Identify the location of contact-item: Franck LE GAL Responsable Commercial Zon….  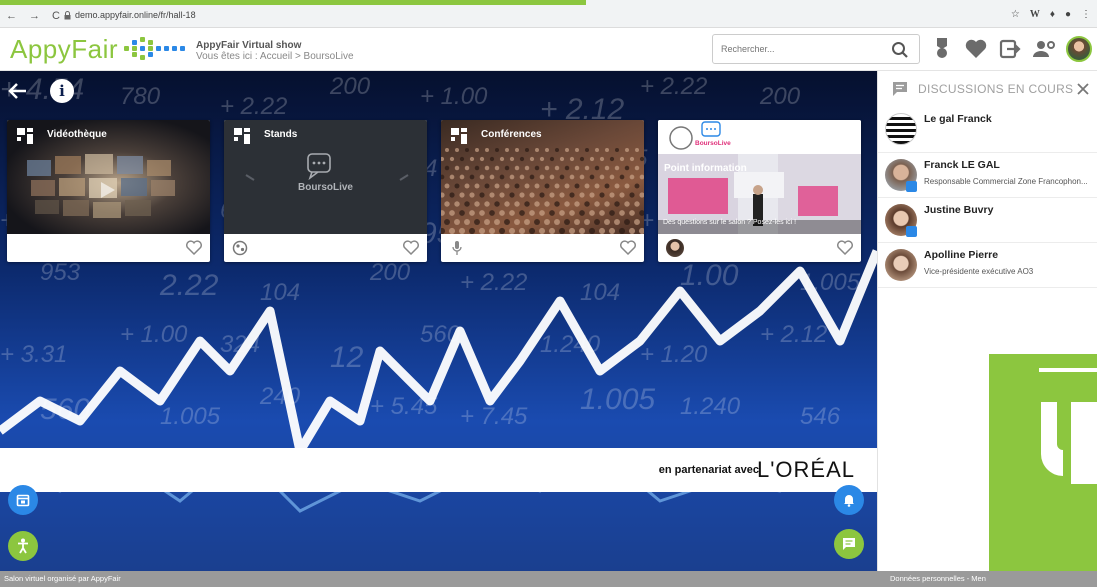
(987, 174).